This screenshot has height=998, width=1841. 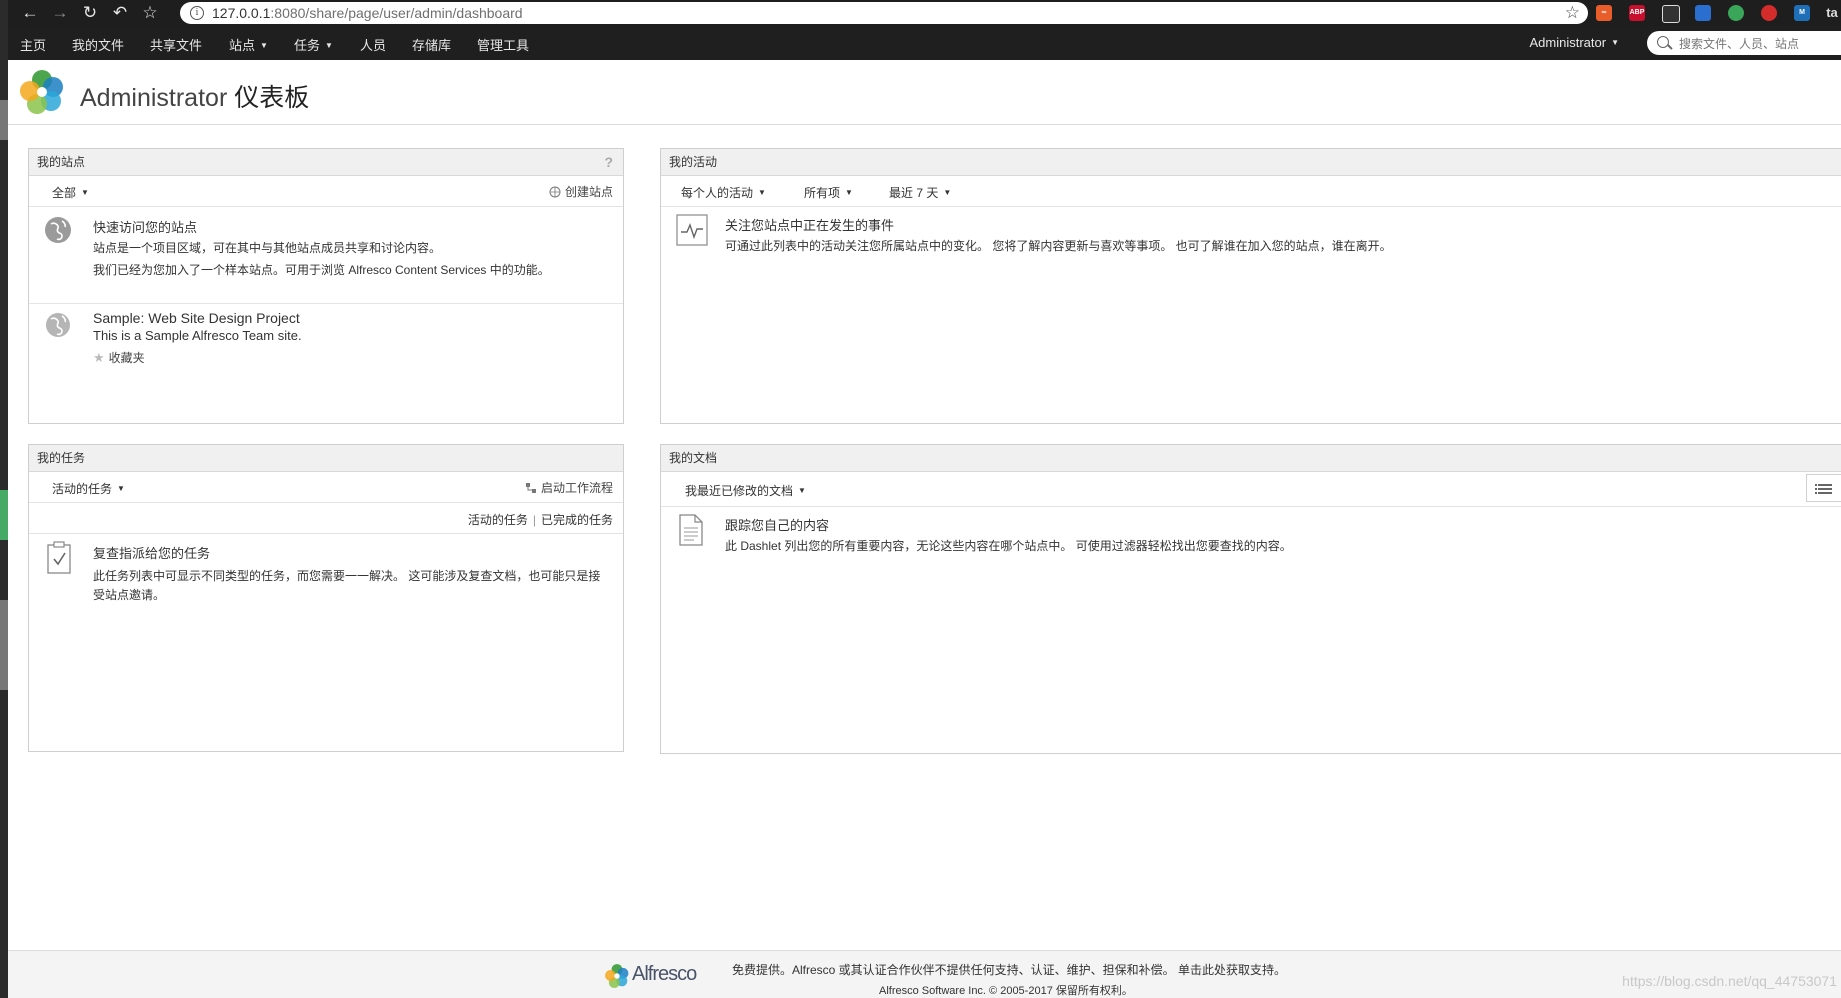 What do you see at coordinates (326, 487) in the screenshot?
I see `my-tasks-toolbar: 活动的任务 ▼ 启动工作流程` at bounding box center [326, 487].